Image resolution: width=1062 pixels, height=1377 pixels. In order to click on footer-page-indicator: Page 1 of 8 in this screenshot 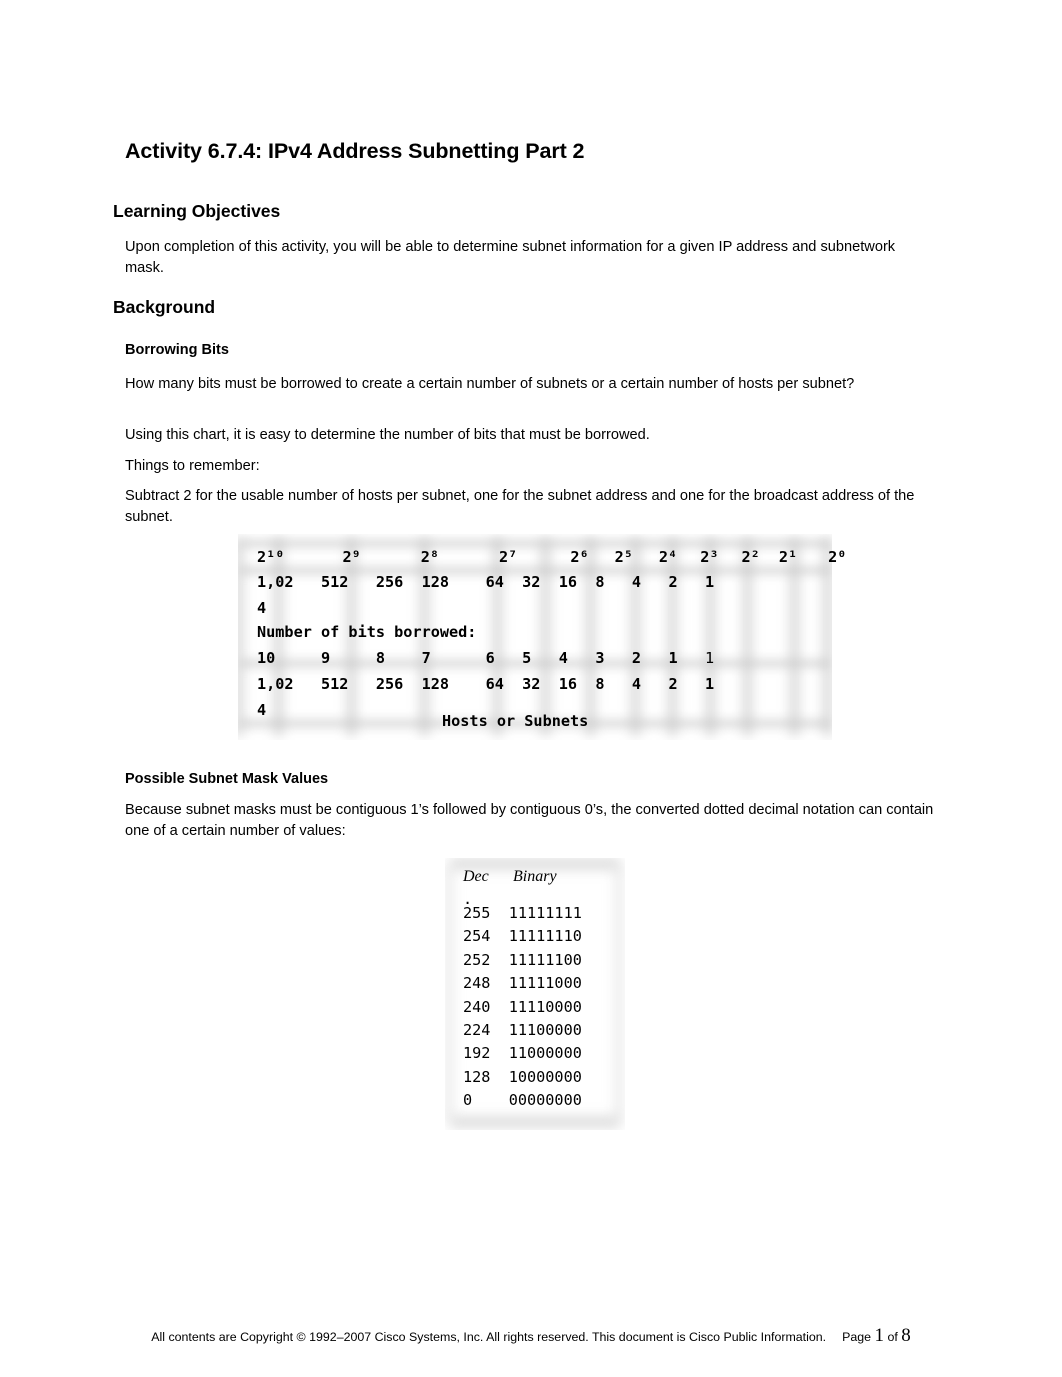, I will do `click(876, 1335)`.